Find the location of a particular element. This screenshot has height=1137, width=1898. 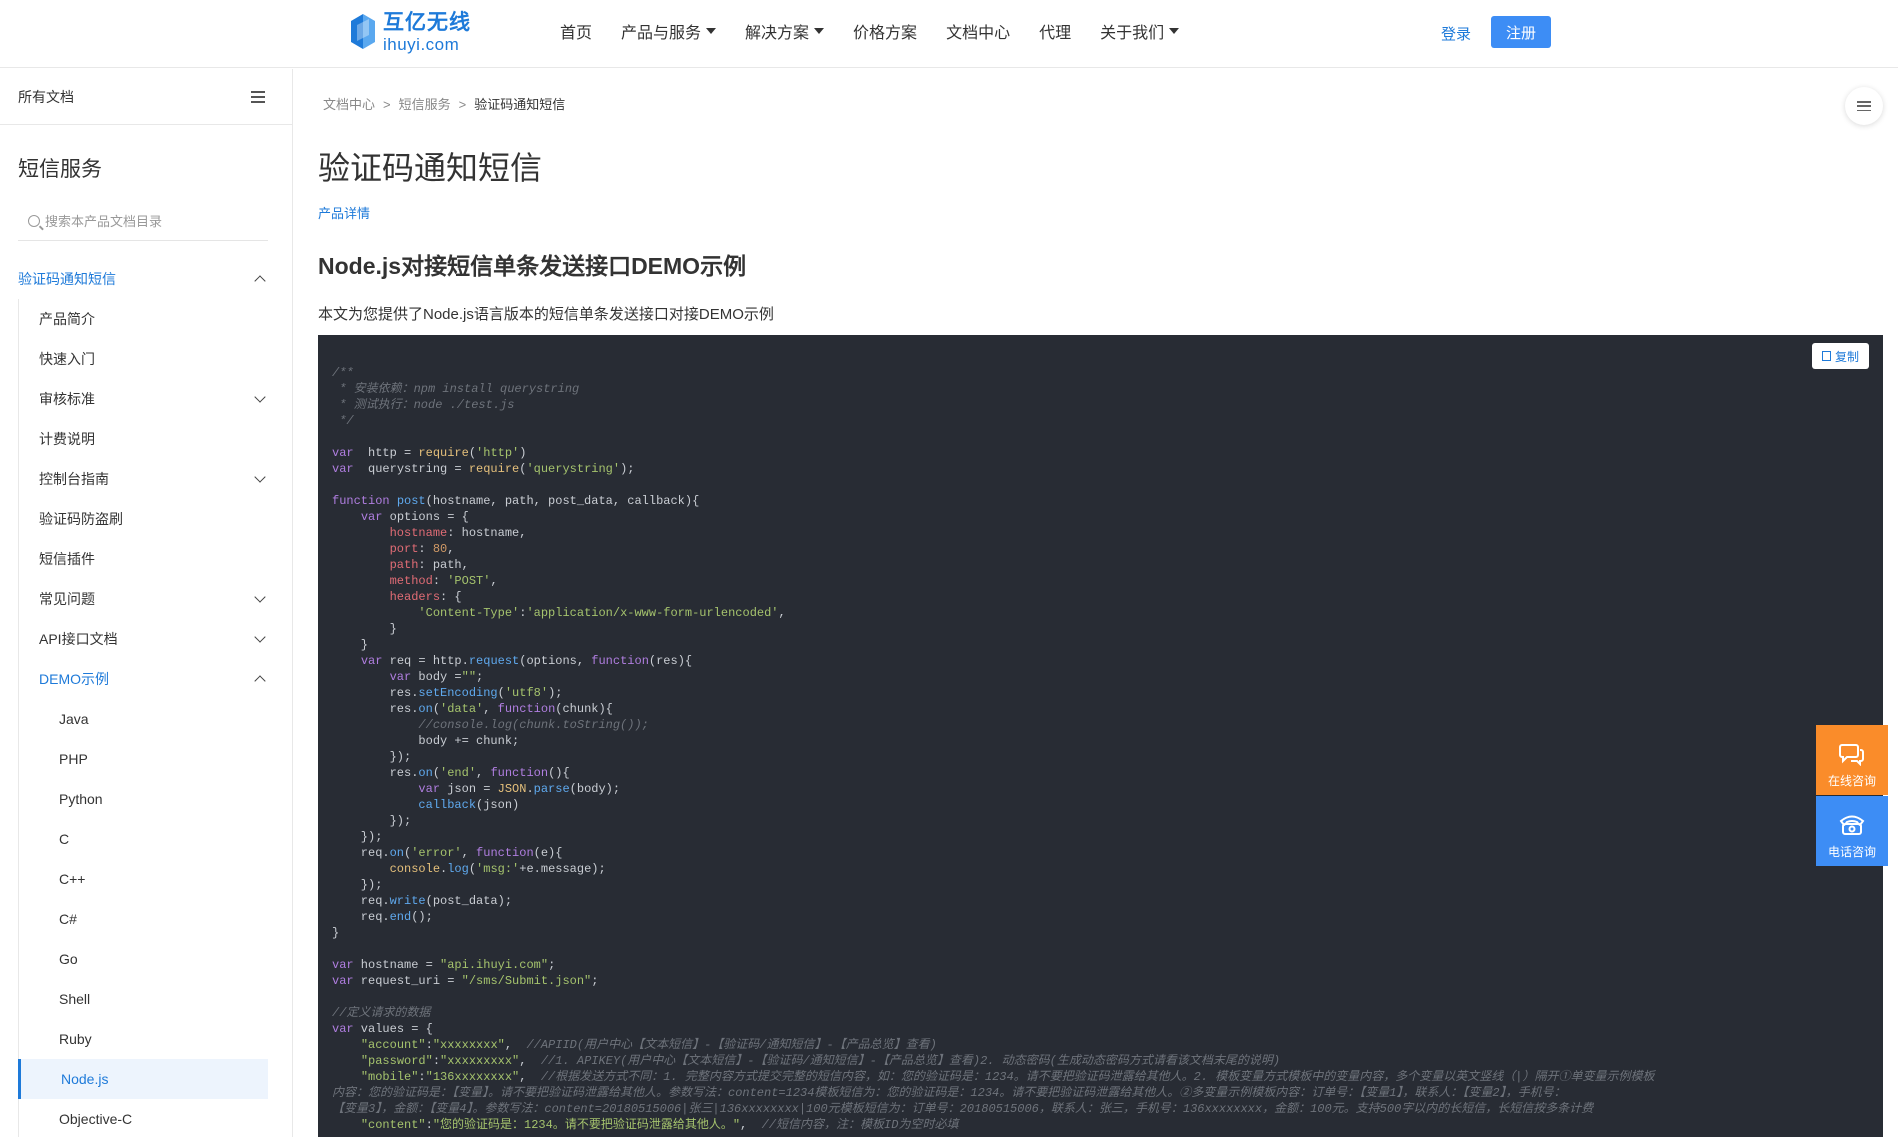

online-chat-button: 在线咨询 is located at coordinates (1852, 760).